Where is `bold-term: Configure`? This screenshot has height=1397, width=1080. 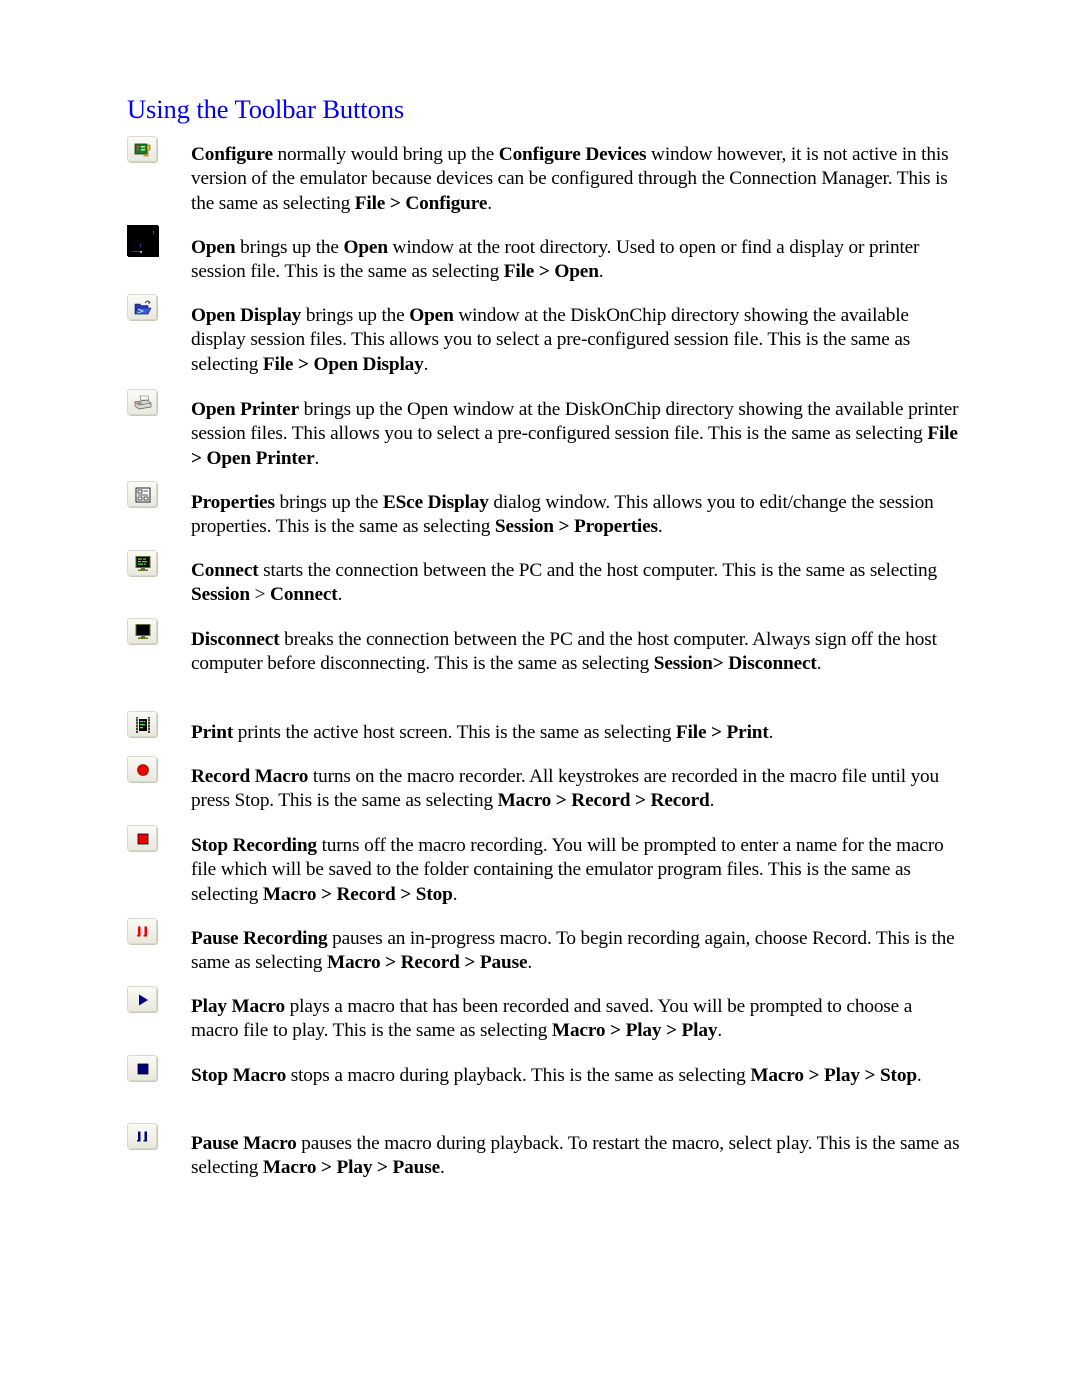
bold-term: Configure is located at coordinates (232, 154).